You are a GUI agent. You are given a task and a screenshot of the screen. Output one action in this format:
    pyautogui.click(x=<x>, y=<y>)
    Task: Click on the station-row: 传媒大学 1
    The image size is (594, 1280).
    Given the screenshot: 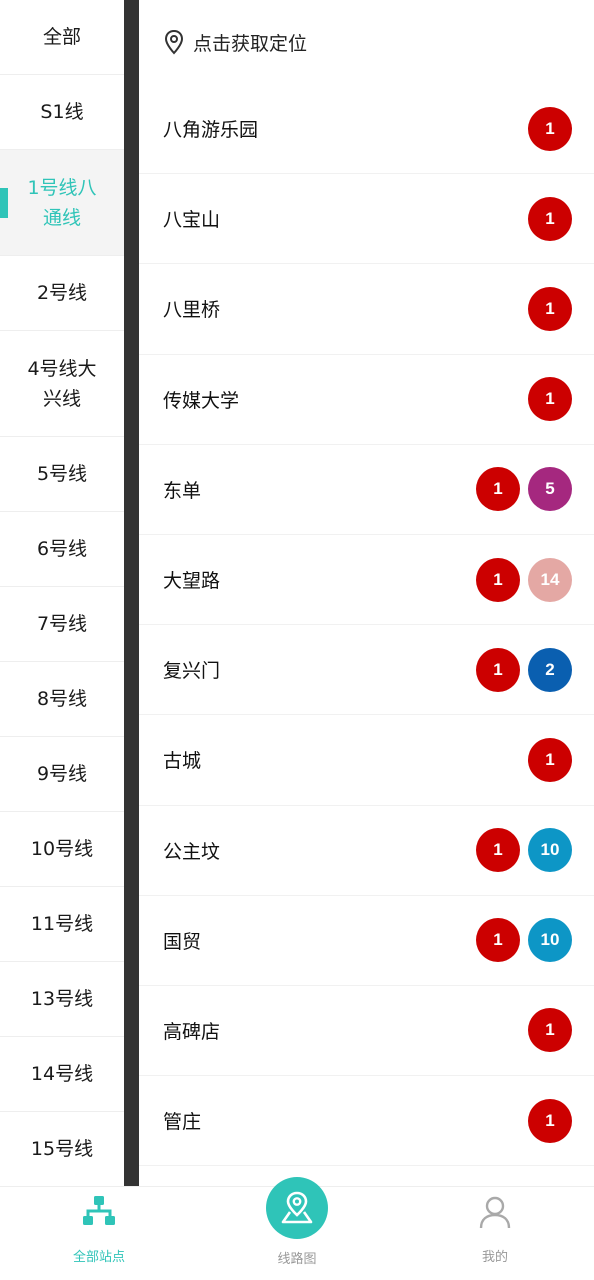 What is the action you would take?
    pyautogui.click(x=366, y=400)
    